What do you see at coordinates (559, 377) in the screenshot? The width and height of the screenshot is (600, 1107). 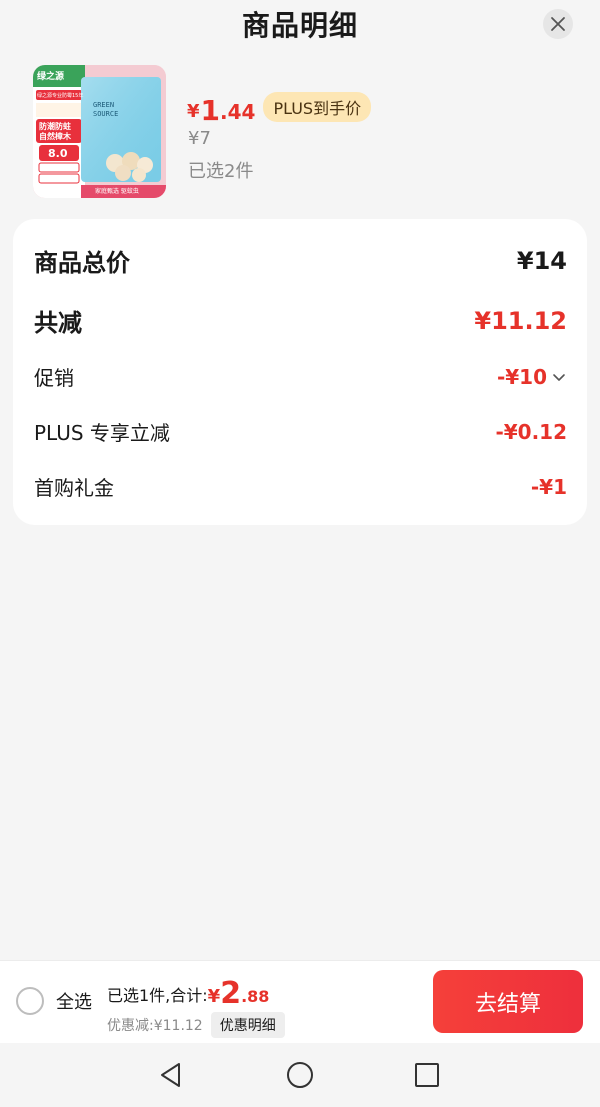 I see `chevron-down-icon` at bounding box center [559, 377].